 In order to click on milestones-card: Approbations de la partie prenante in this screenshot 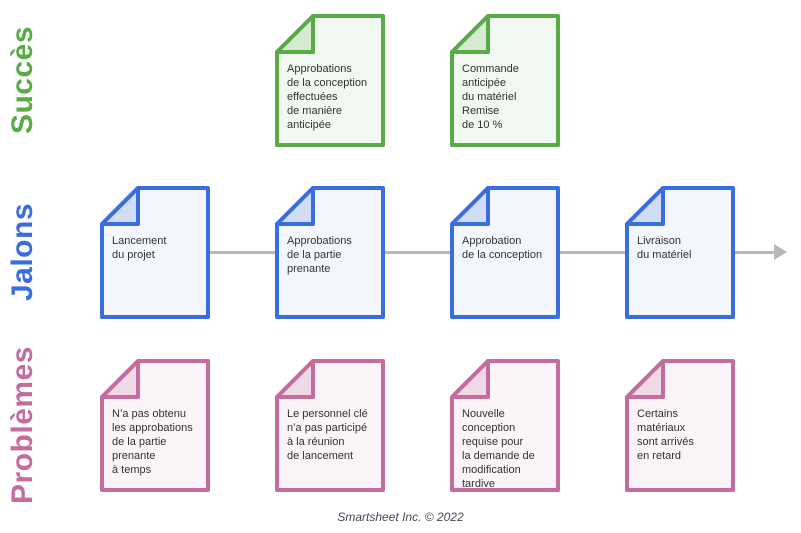, I will do `click(330, 252)`.